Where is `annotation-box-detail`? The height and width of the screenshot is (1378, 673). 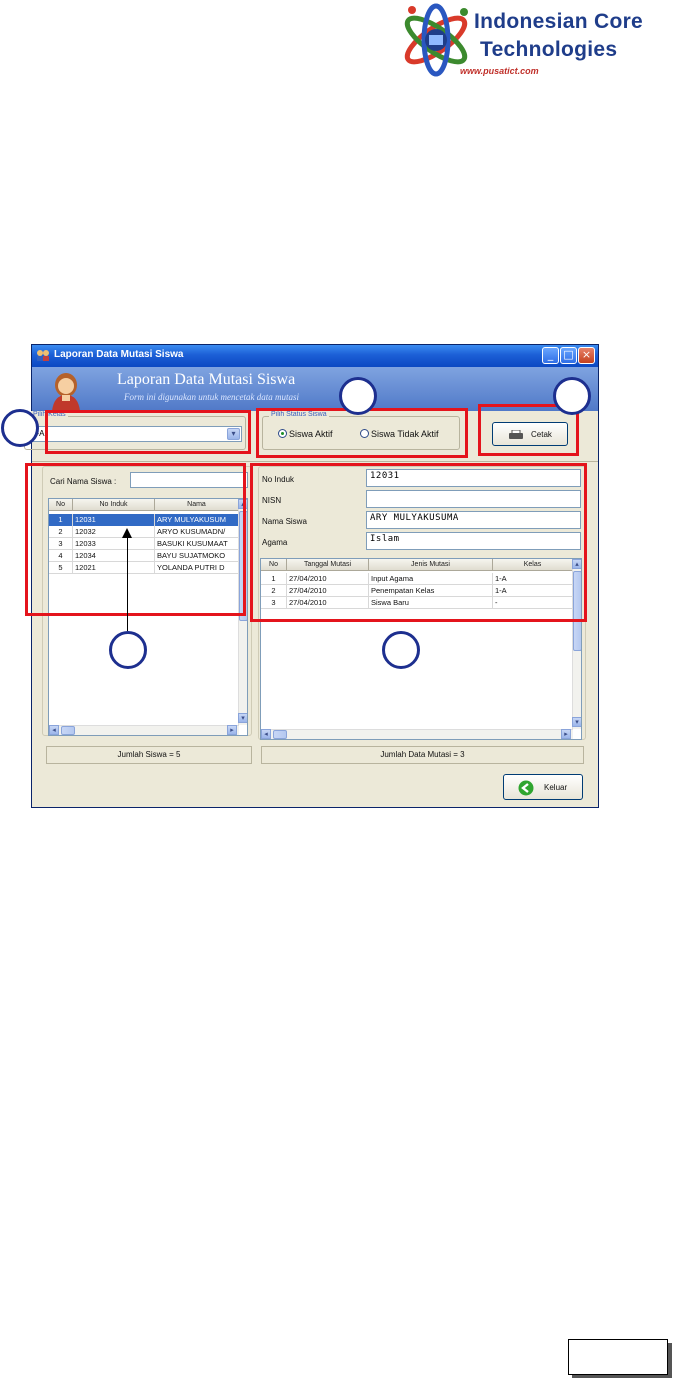
annotation-box-detail is located at coordinates (418, 542).